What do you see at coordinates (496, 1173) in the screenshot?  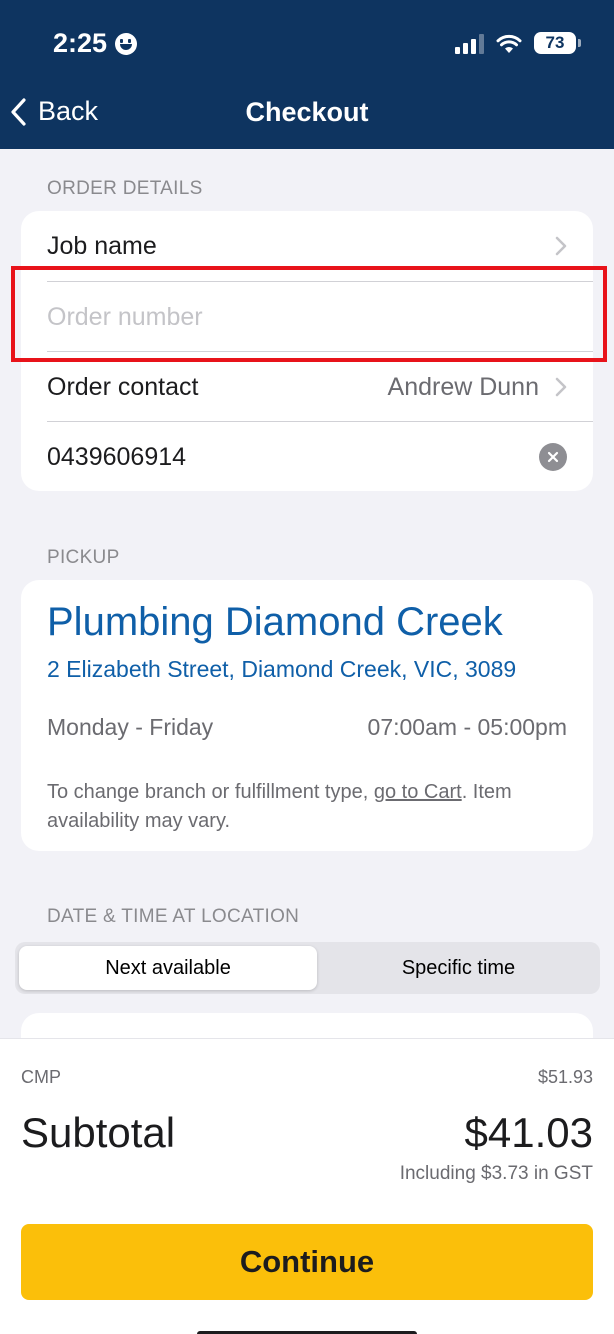 I see `gst-note: Including $3.73 in GST` at bounding box center [496, 1173].